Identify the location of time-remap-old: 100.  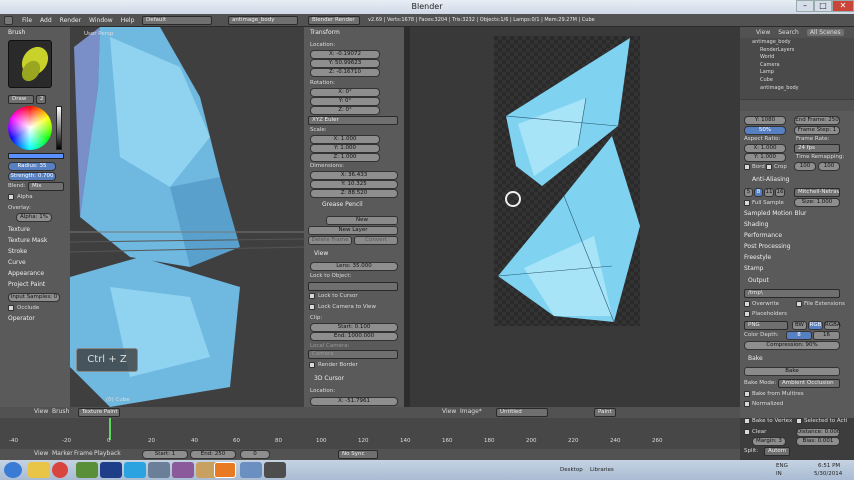
(805, 166).